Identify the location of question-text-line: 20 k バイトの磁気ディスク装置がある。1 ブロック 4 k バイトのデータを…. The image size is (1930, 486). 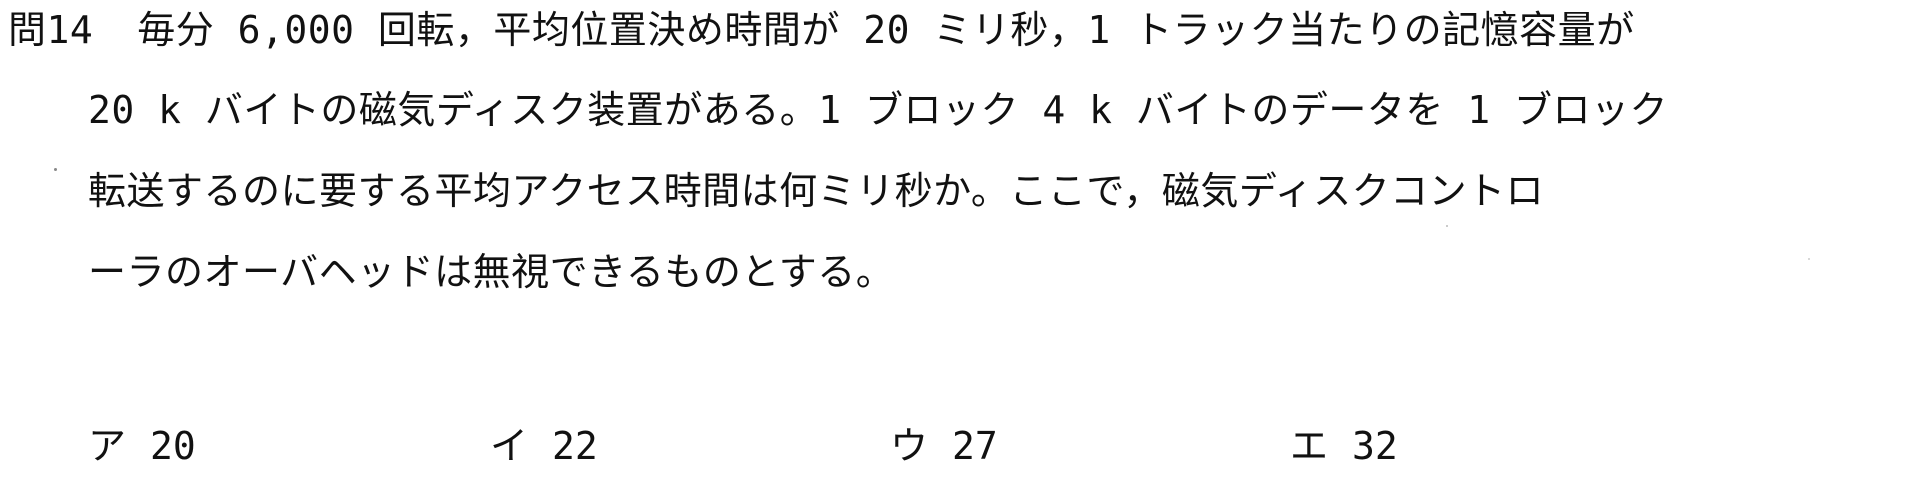
(878, 110).